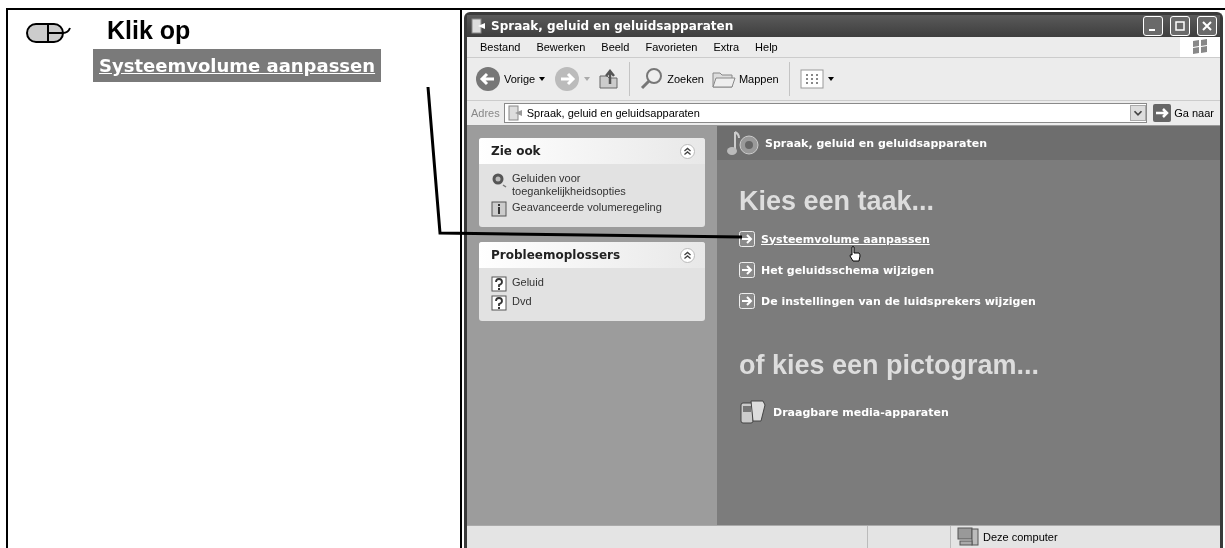 The image size is (1225, 548). Describe the element at coordinates (500, 47) in the screenshot. I see `menu-item: Bestand` at that location.